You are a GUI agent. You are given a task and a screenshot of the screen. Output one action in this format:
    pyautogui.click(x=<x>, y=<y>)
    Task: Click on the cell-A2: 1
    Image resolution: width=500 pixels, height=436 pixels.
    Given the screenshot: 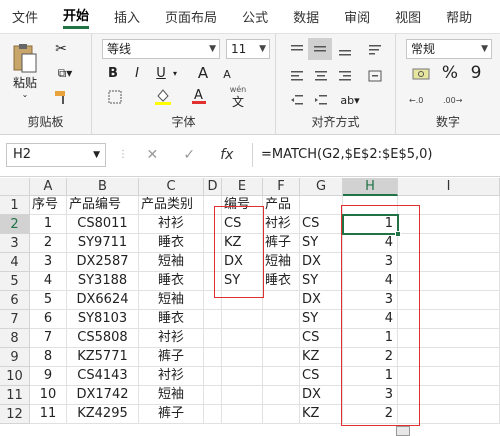 What is the action you would take?
    pyautogui.click(x=48, y=224)
    